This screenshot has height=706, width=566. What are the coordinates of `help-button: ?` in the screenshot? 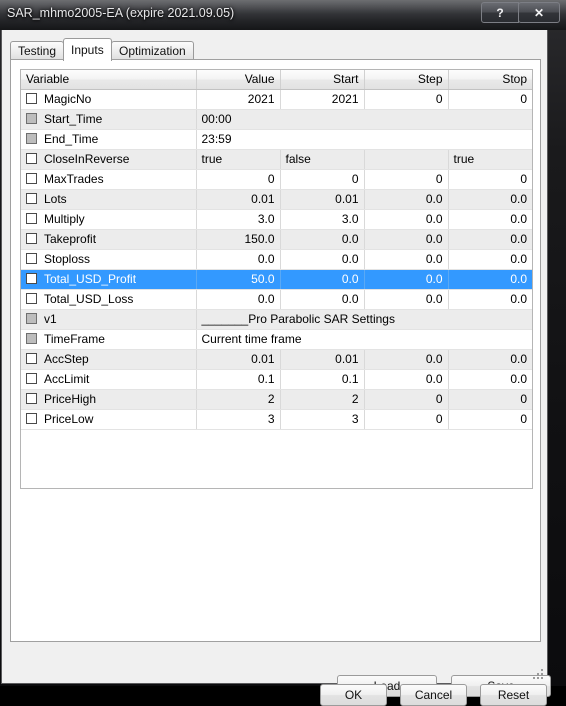 It's located at (500, 12).